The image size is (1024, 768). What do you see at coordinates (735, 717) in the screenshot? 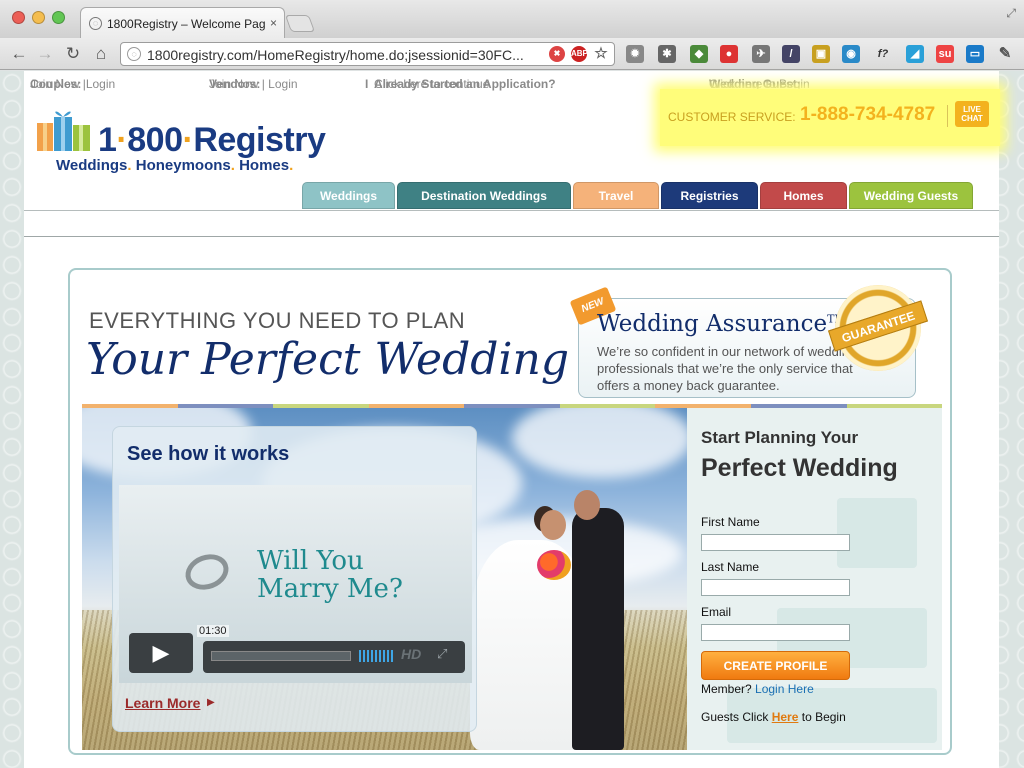
I see `guests-text: Guests Click` at bounding box center [735, 717].